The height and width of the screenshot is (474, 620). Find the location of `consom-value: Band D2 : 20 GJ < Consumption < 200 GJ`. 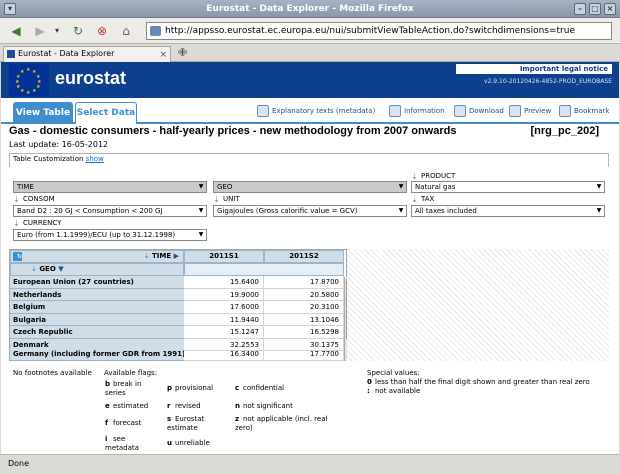

consom-value: Band D2 : 20 GJ < Consumption < 200 GJ is located at coordinates (90, 211).